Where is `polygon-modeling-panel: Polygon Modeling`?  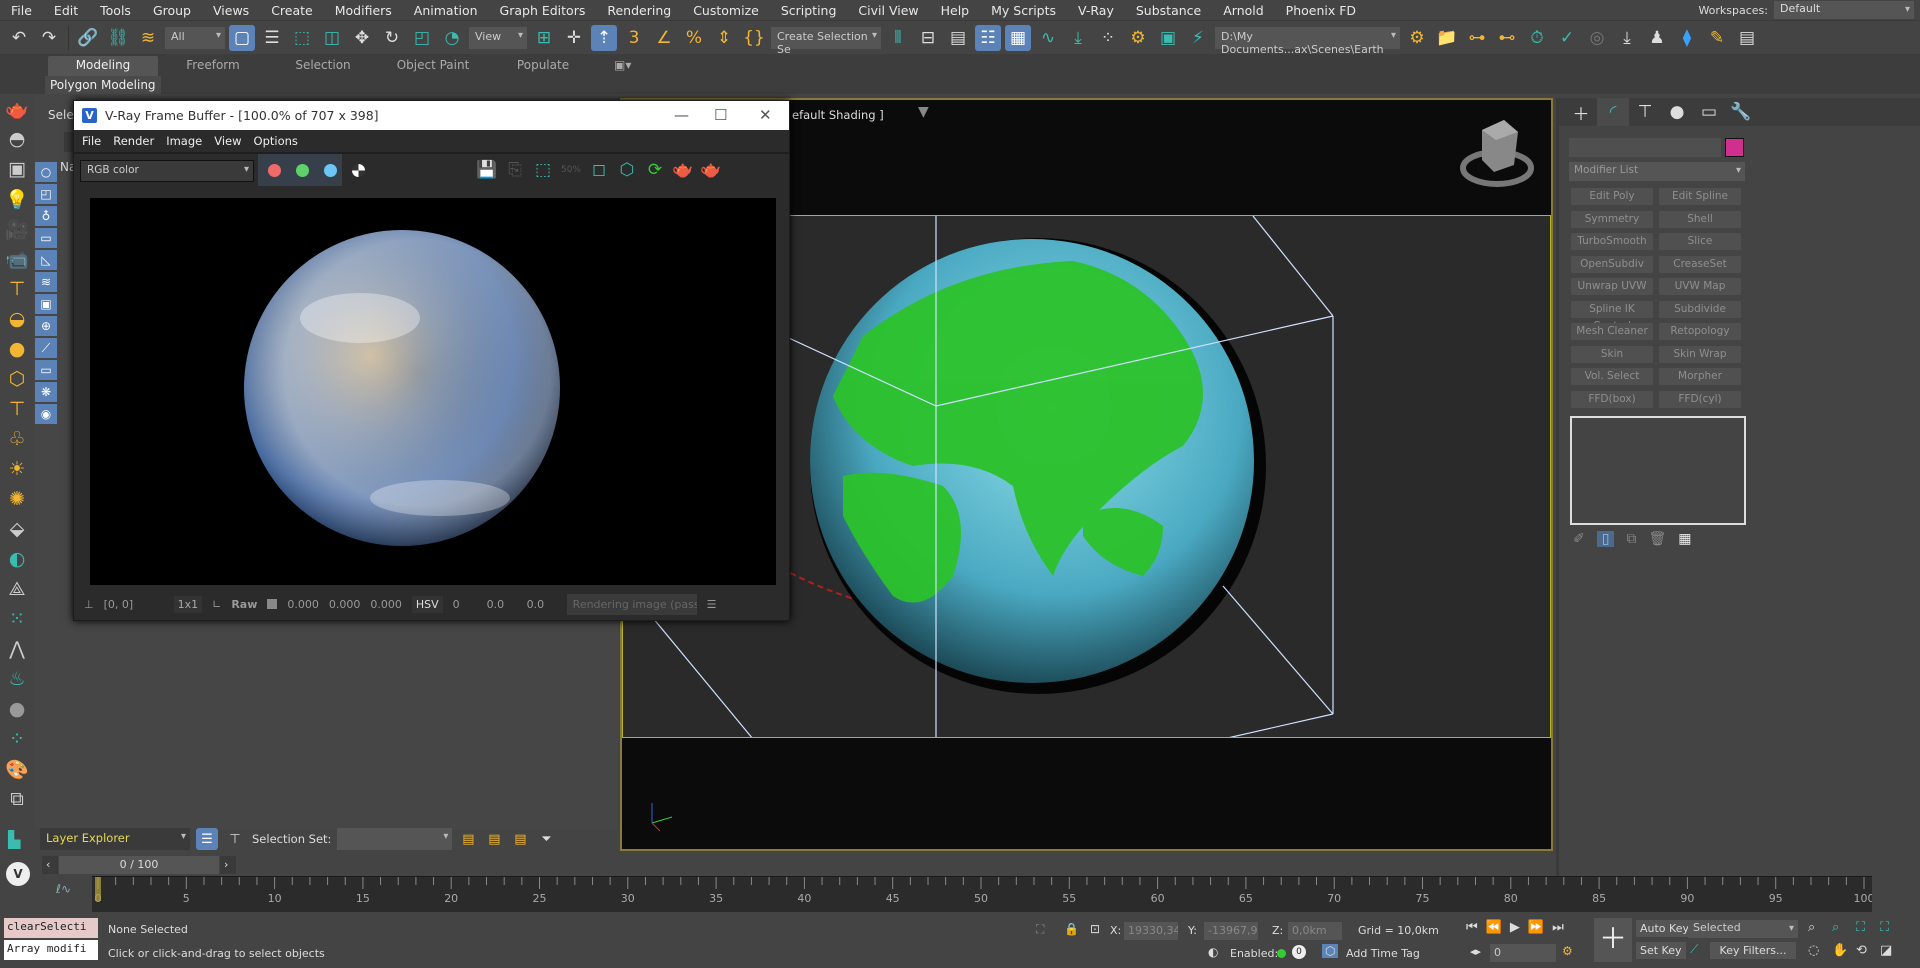
polygon-modeling-panel: Polygon Modeling is located at coordinates (103, 85).